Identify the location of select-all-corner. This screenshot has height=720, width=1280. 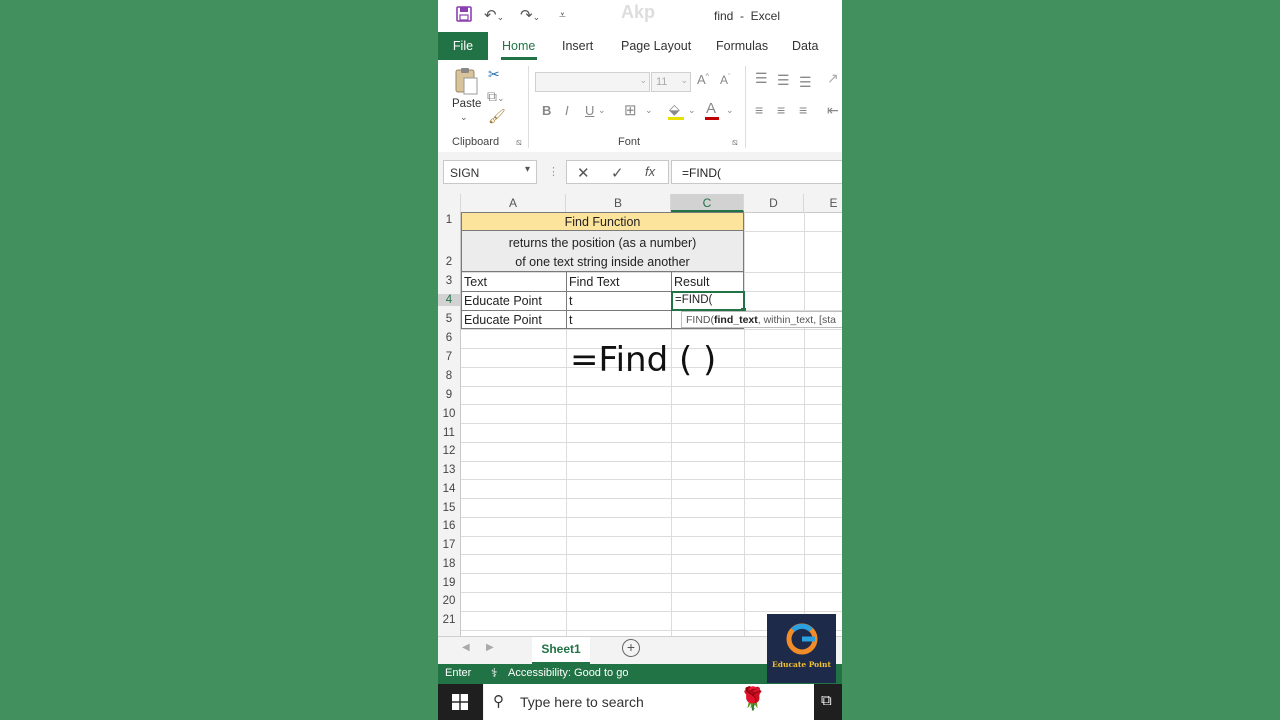
(449, 203).